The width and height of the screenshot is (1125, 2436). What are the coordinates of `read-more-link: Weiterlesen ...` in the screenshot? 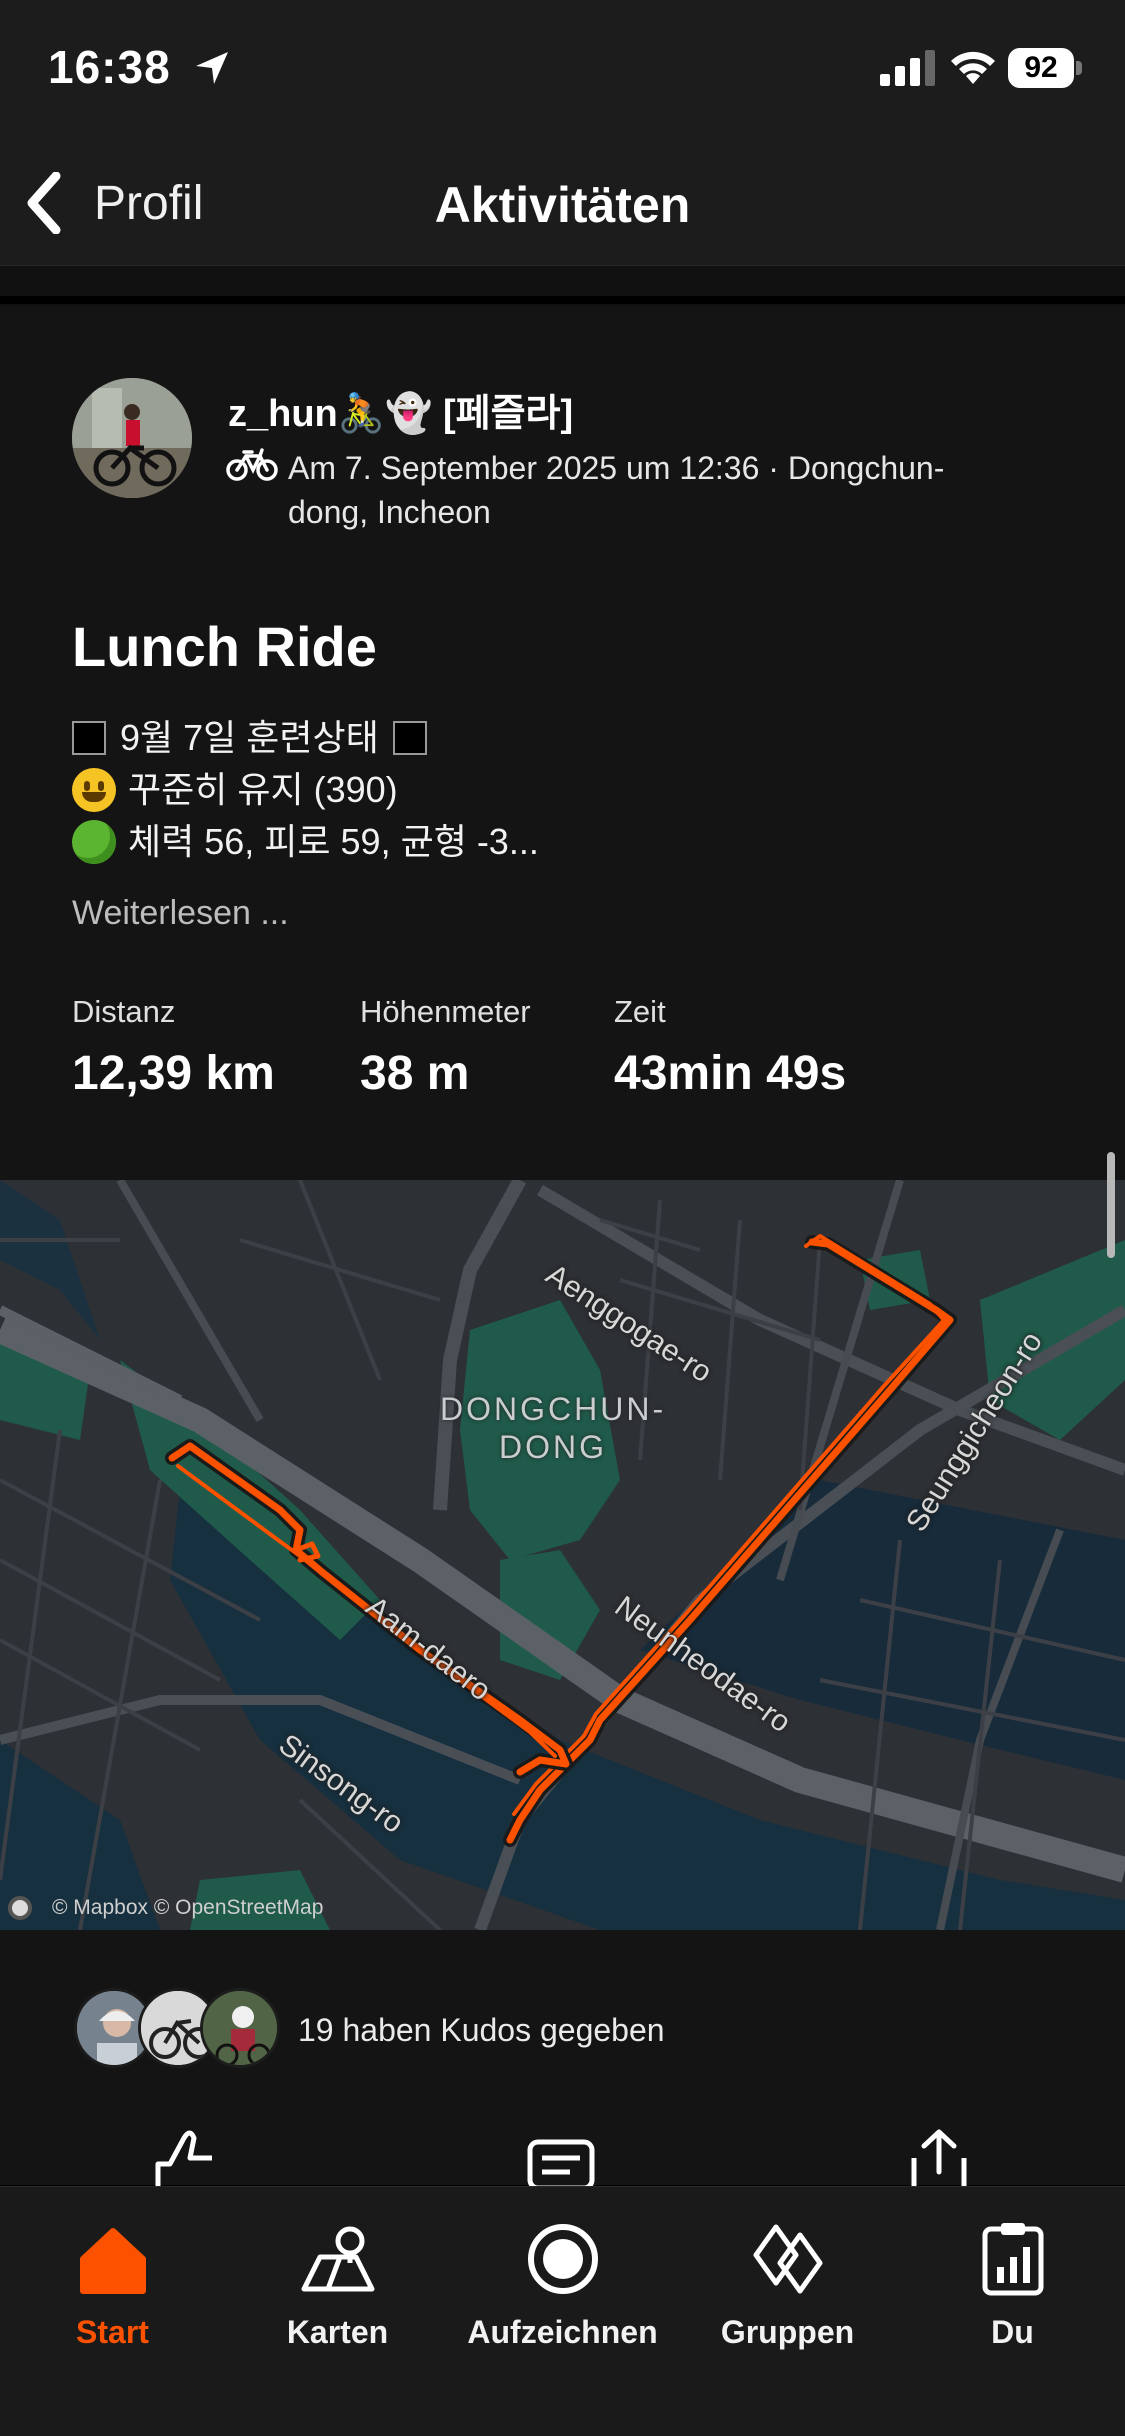 It's located at (180, 913).